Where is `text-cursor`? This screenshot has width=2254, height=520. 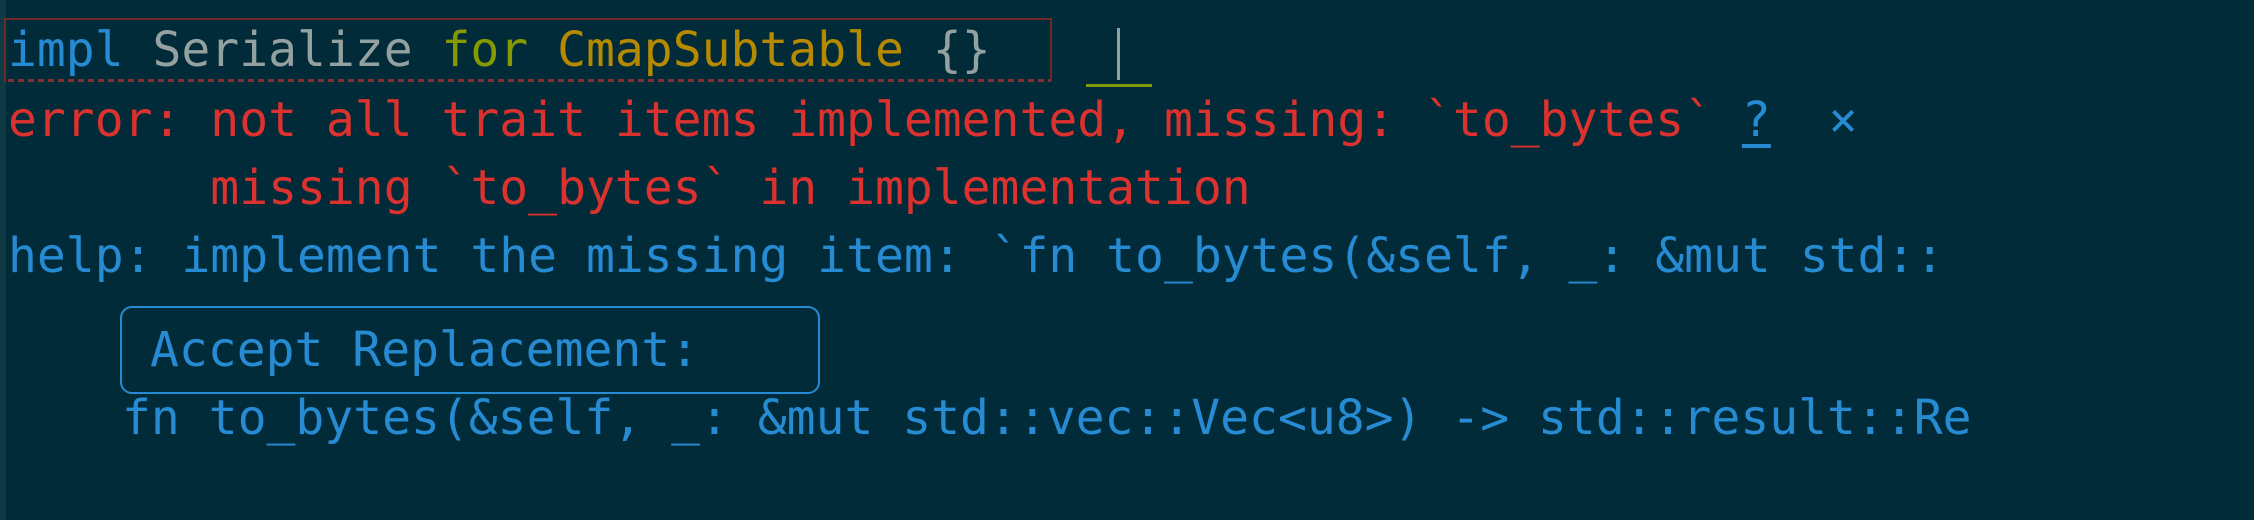 text-cursor is located at coordinates (1118, 54).